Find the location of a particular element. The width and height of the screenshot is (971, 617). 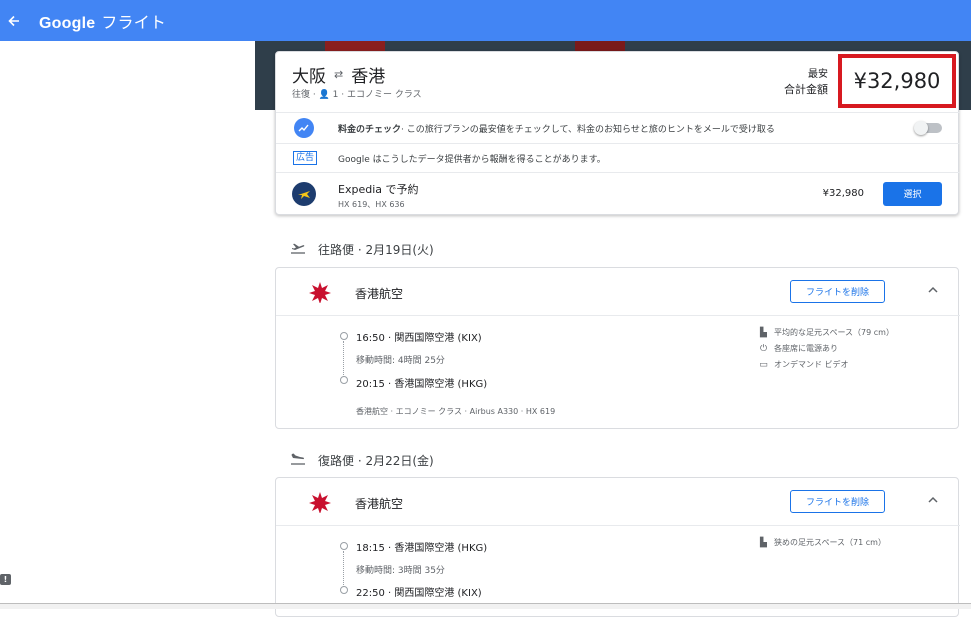

flight-duration: 移動時間: 3時間 35分 is located at coordinates (400, 571).